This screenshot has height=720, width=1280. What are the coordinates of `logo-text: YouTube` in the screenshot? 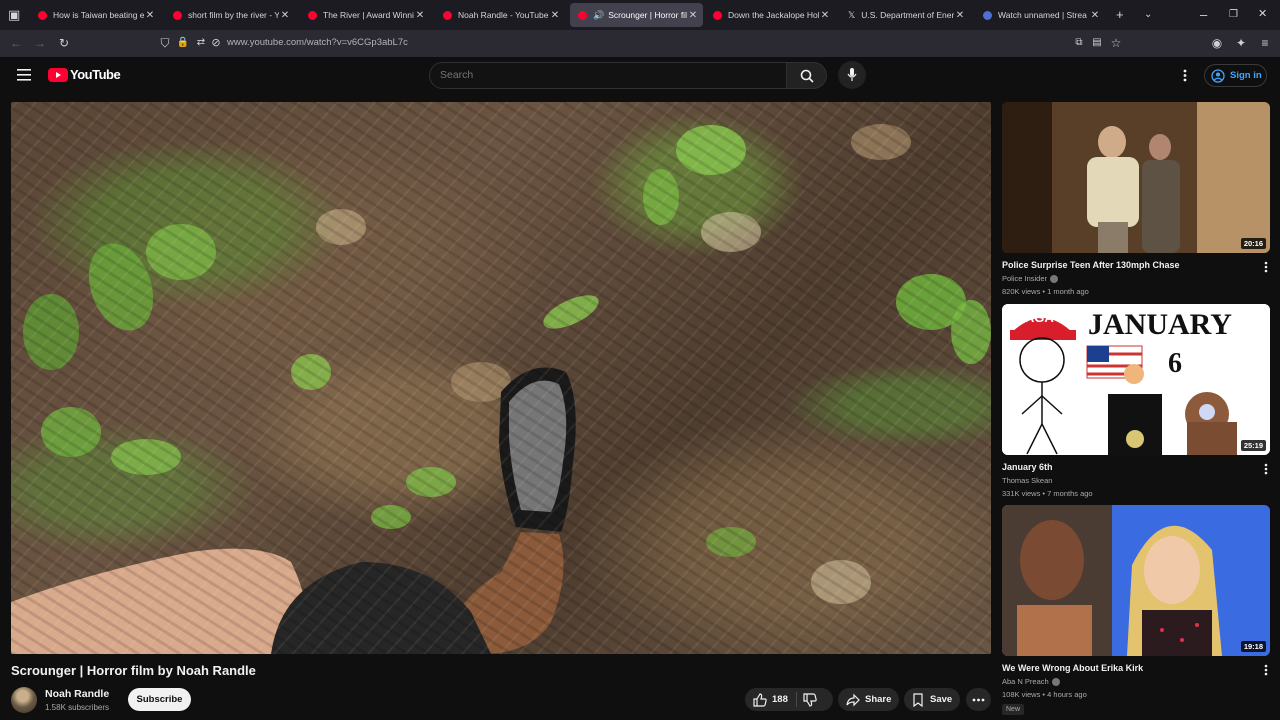 It's located at (95, 74).